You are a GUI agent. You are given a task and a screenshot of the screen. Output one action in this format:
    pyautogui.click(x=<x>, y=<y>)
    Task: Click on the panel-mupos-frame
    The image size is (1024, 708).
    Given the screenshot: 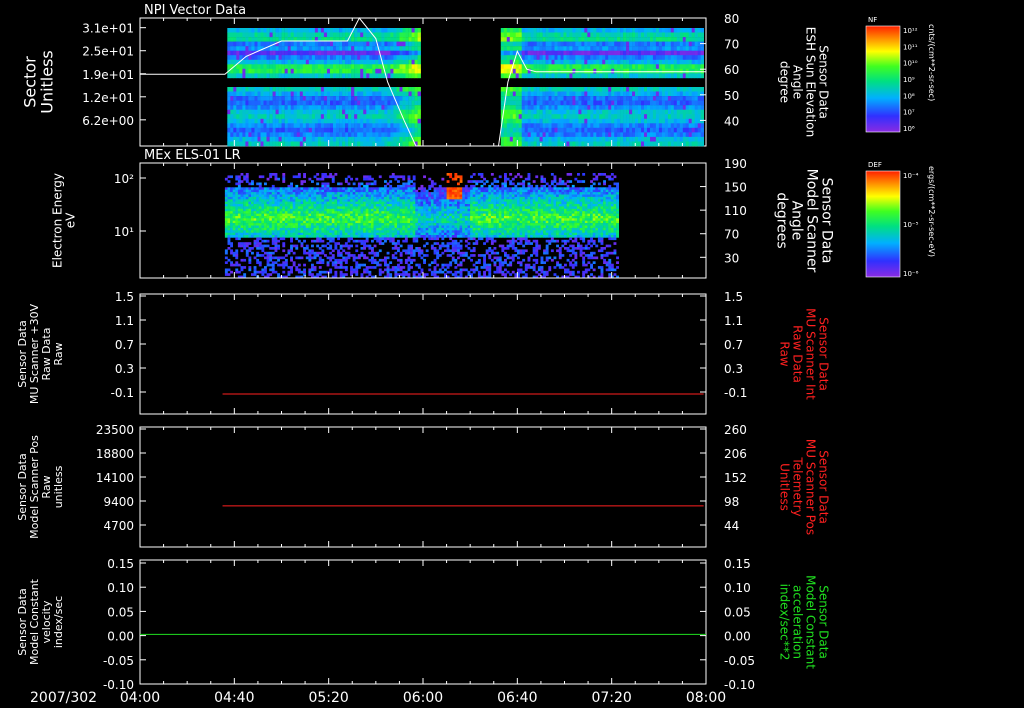 What is the action you would take?
    pyautogui.click(x=423, y=487)
    